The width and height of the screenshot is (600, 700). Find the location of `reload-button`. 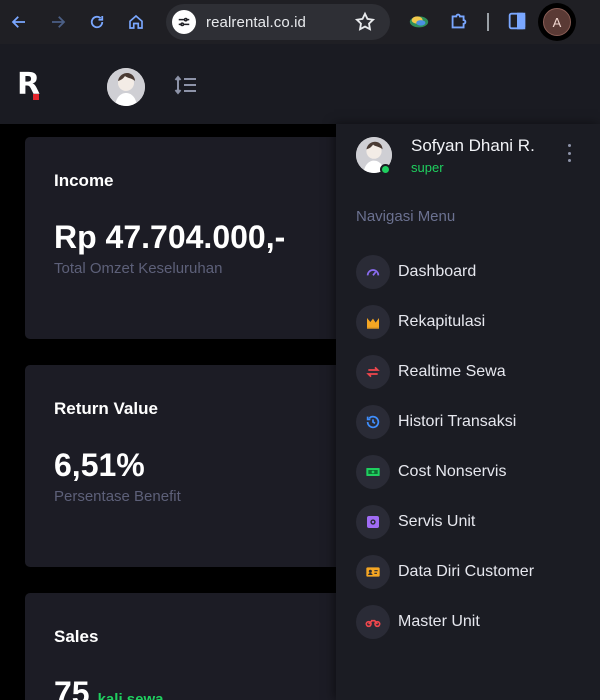

reload-button is located at coordinates (97, 22).